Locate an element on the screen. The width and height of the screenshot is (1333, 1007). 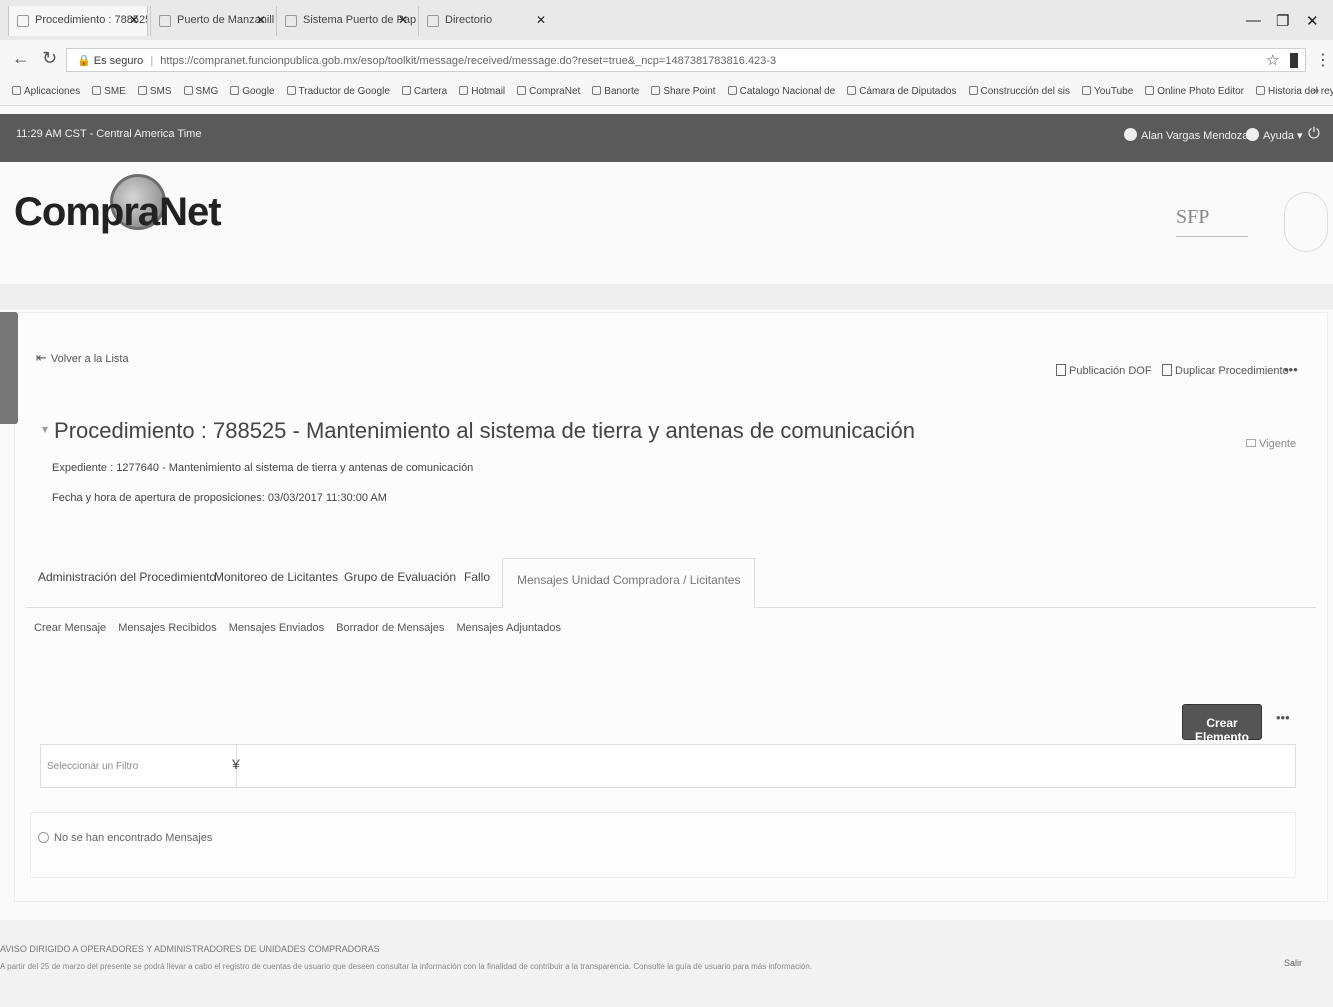
tab-fallo: Fallo is located at coordinates (477, 577).